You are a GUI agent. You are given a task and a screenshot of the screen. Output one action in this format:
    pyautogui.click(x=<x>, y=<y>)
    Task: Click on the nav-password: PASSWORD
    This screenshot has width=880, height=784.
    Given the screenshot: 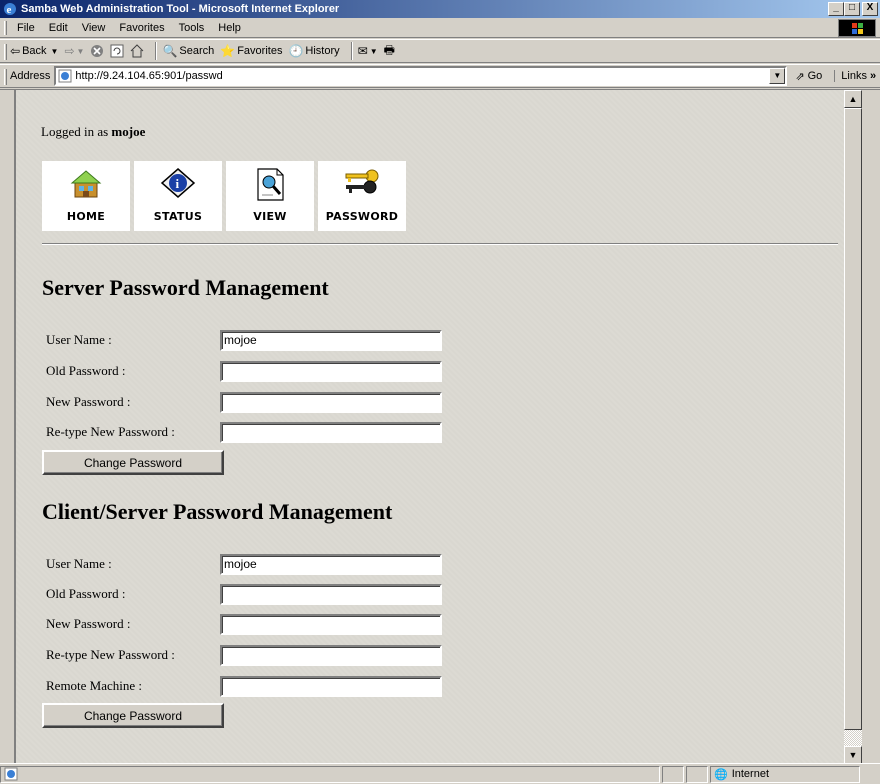 What is the action you would take?
    pyautogui.click(x=362, y=196)
    